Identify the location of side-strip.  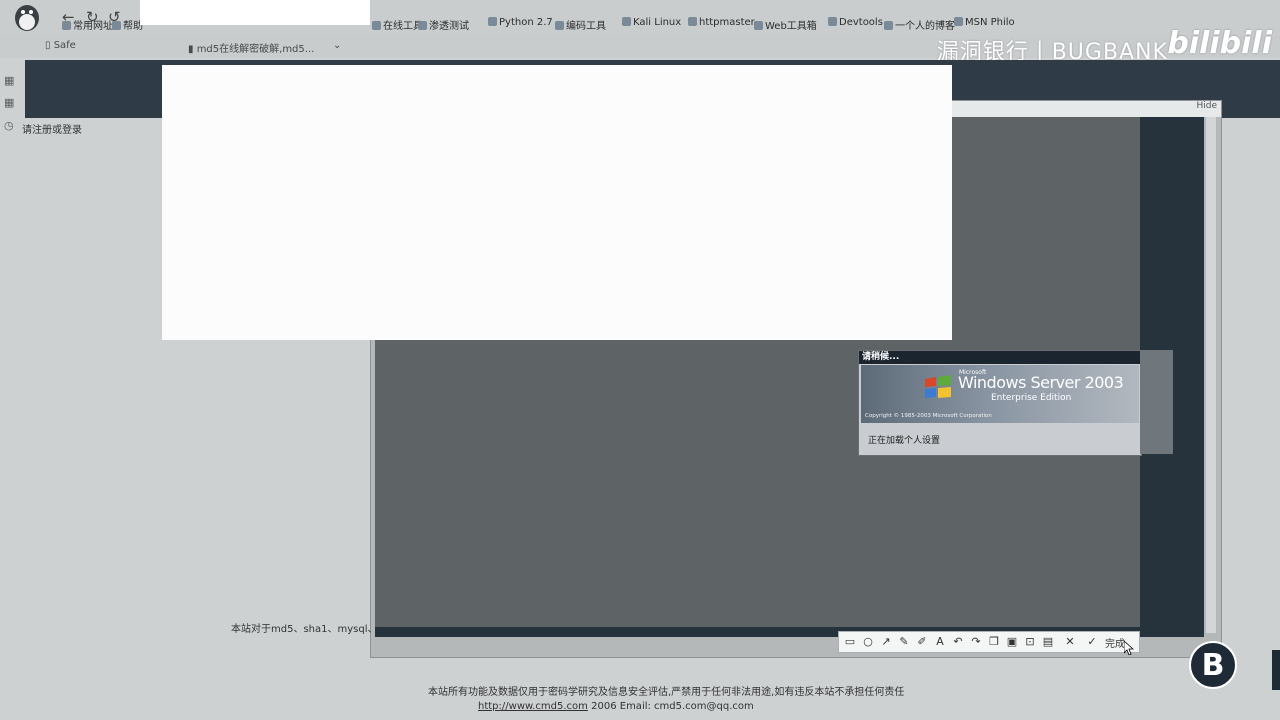
(1276, 670).